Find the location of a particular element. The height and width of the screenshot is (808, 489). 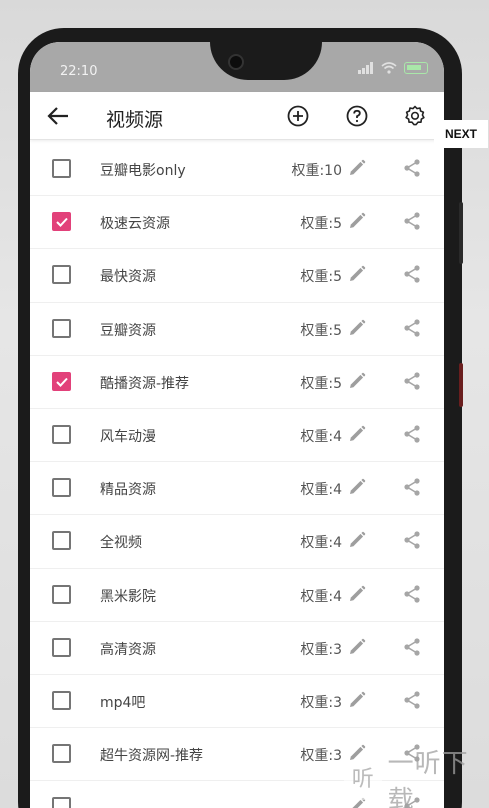

settings-gear-icon is located at coordinates (415, 116).